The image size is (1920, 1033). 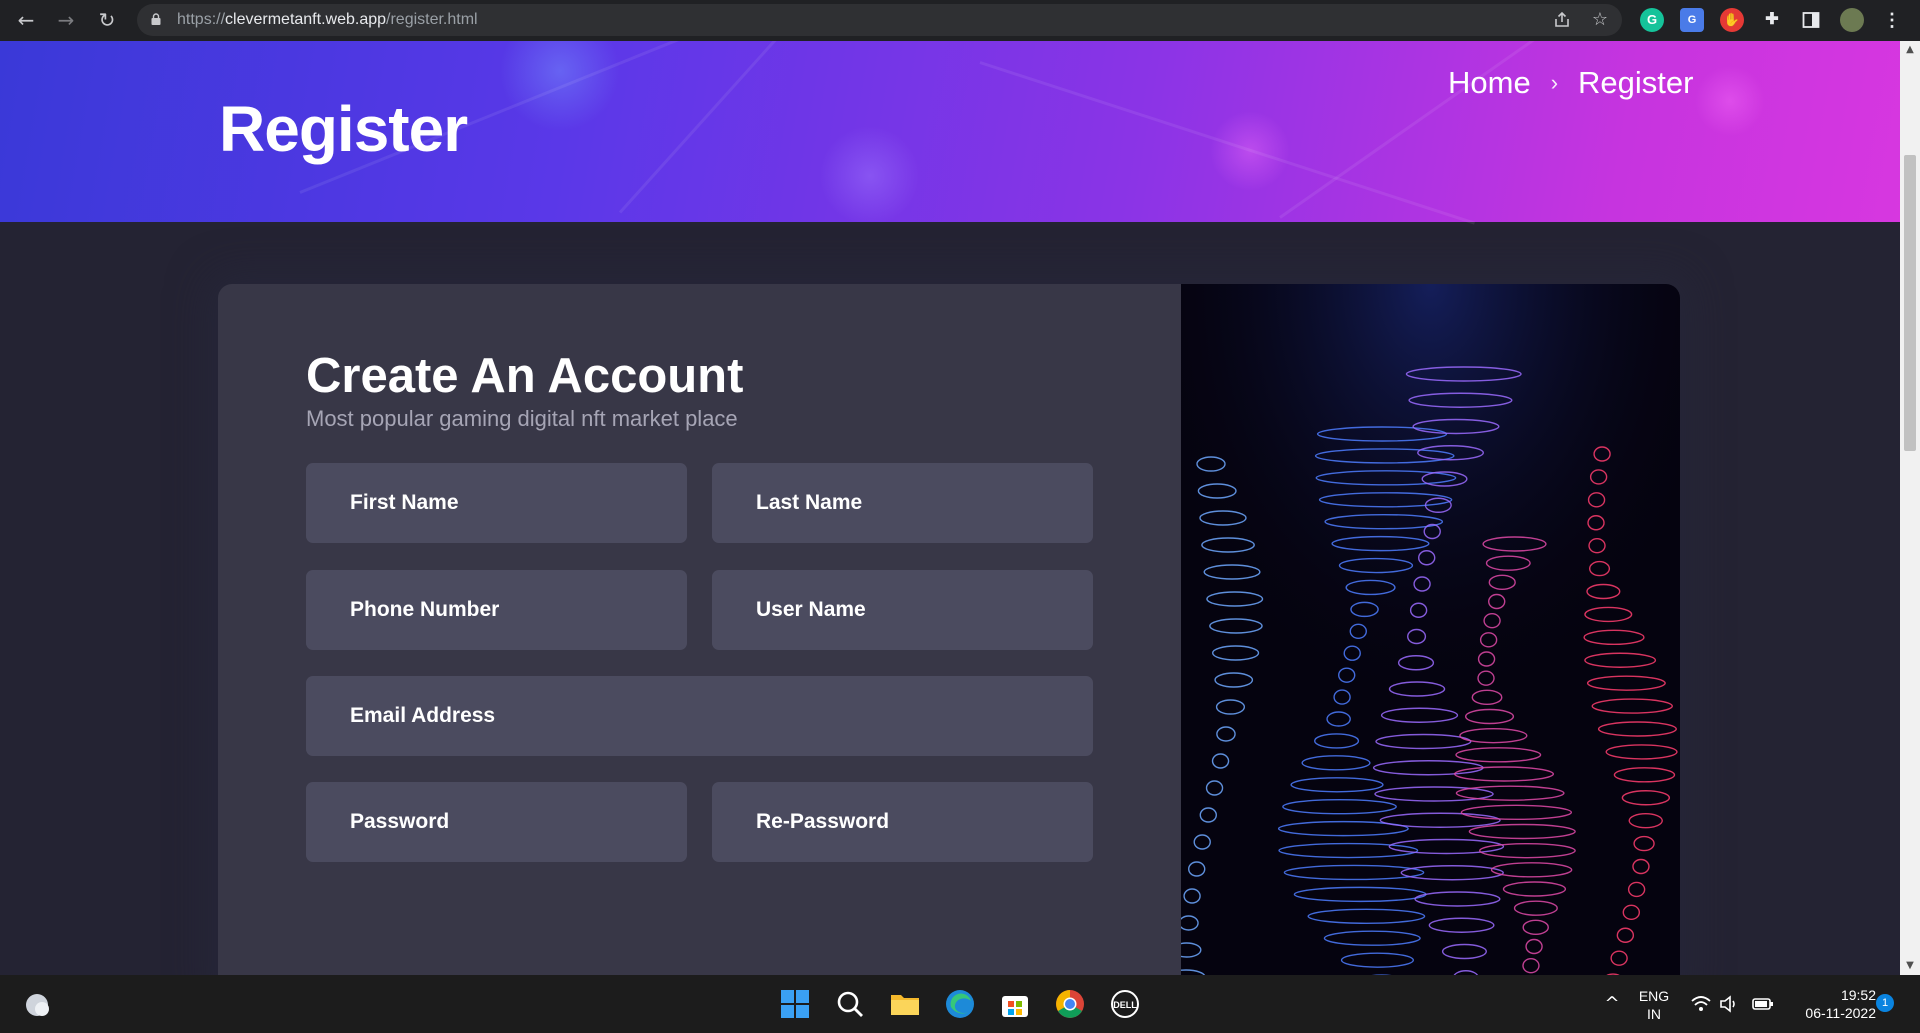 I want to click on language-line-1: ENG, so click(x=1654, y=996).